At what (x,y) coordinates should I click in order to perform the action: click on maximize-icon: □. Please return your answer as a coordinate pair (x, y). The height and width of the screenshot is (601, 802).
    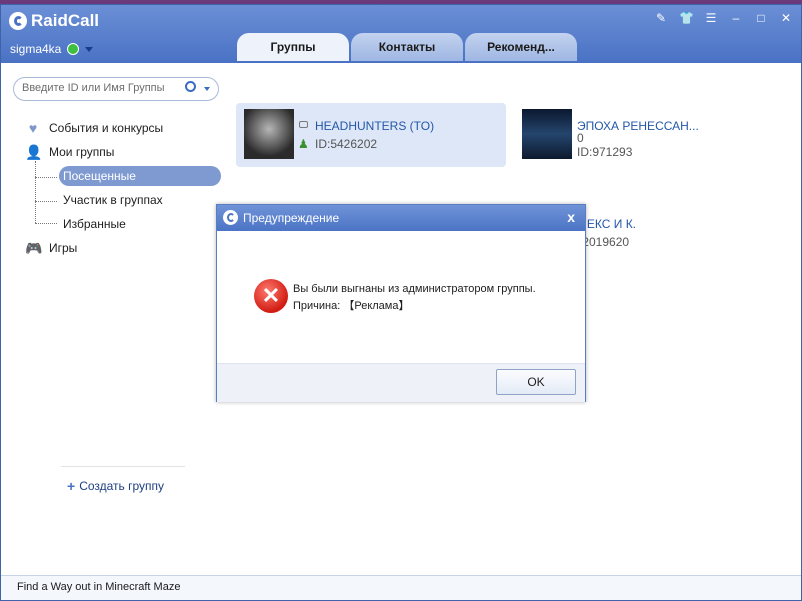
    Looking at the image, I should click on (761, 18).